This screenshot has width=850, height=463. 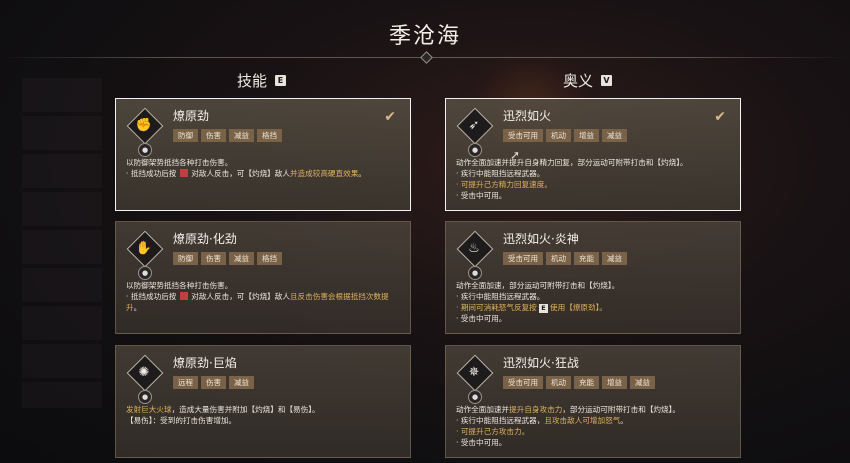 What do you see at coordinates (324, 173) in the screenshot?
I see `description-text: 并造成较高硬直效果` at bounding box center [324, 173].